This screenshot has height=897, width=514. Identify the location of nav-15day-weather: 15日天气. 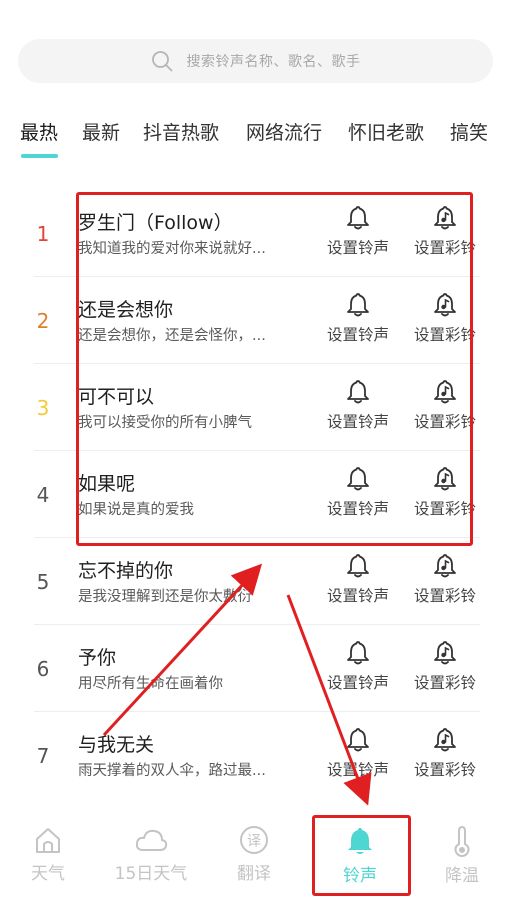
(151, 849).